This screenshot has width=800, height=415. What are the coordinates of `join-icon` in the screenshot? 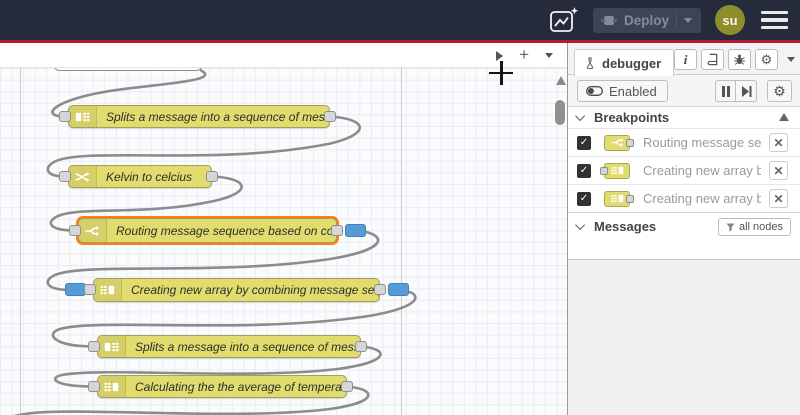 It's located at (108, 290).